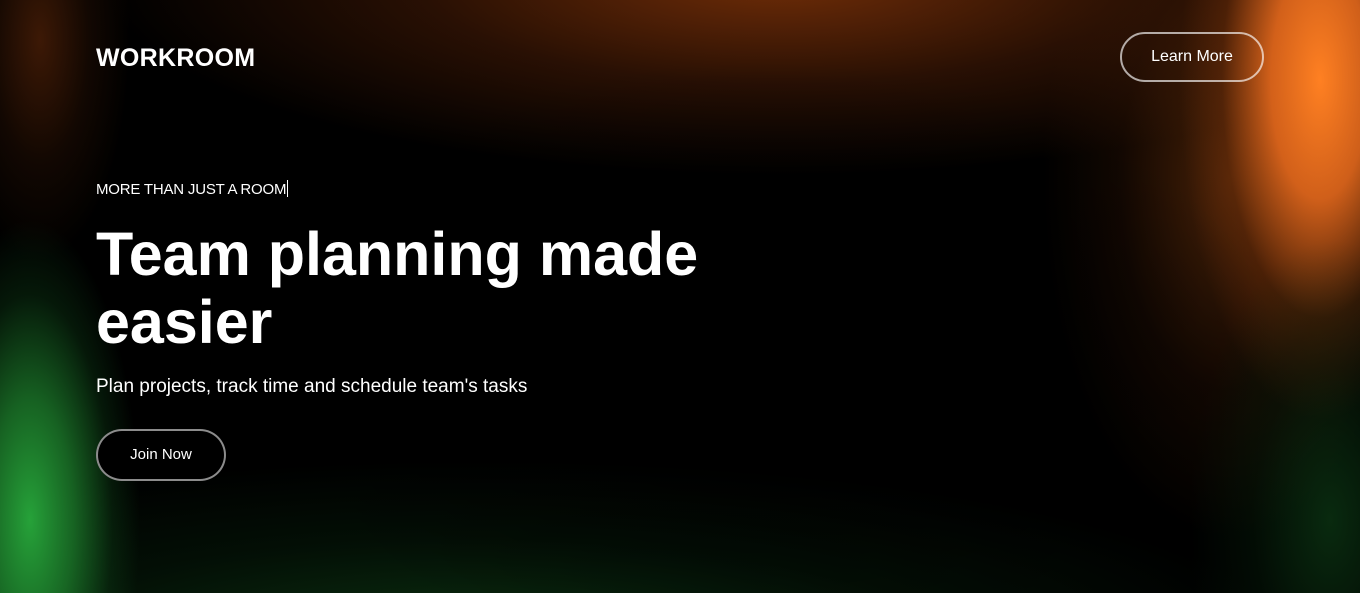 Image resolution: width=1360 pixels, height=593 pixels. I want to click on text-cursor, so click(288, 188).